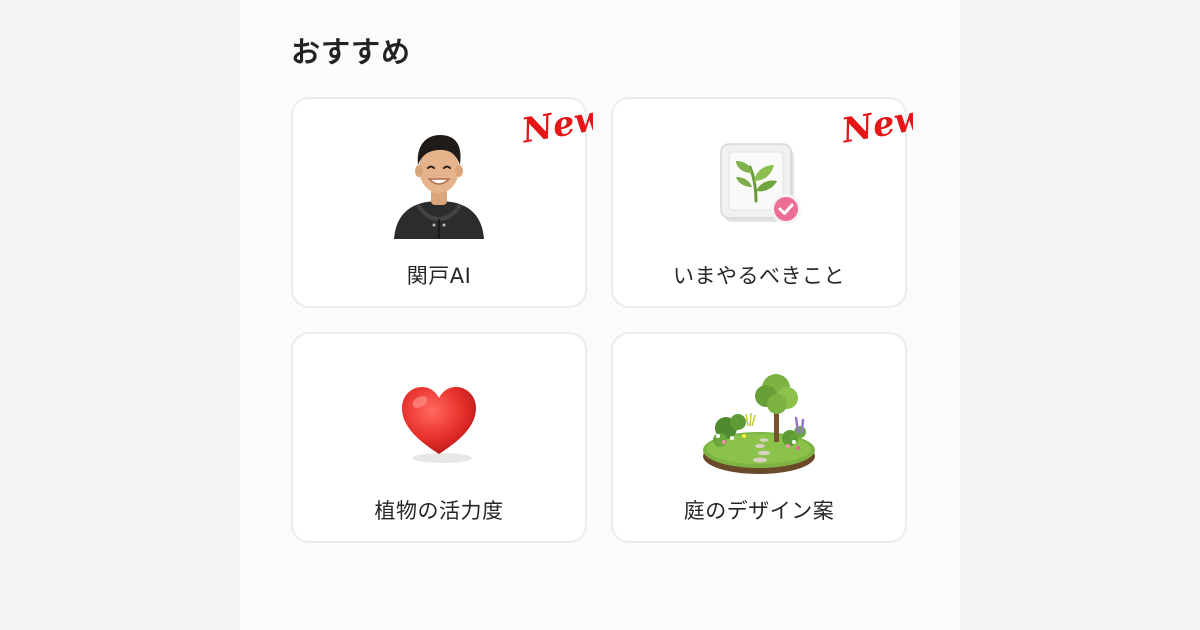  I want to click on card-plant-vitality: 植物の活力度, so click(439, 437).